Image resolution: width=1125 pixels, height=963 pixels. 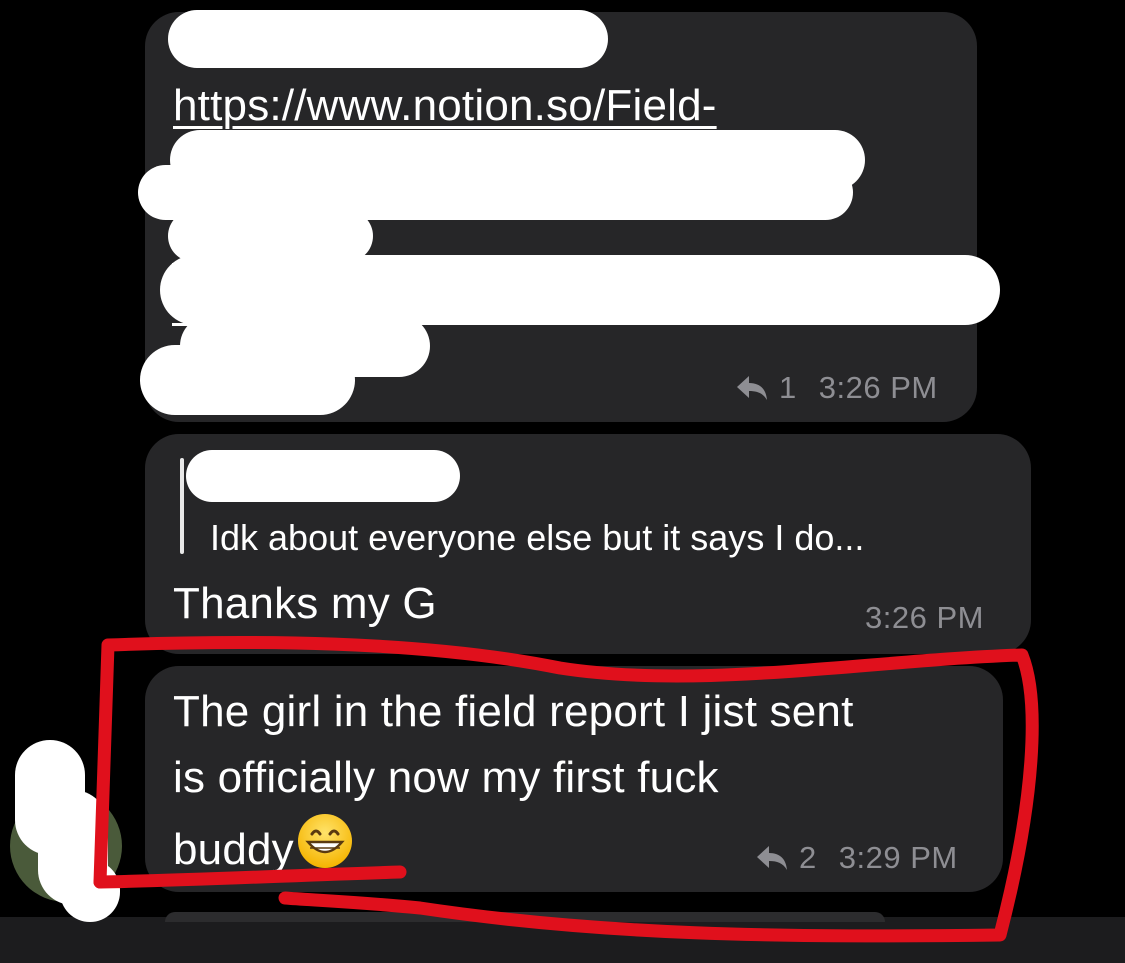 What do you see at coordinates (898, 857) in the screenshot?
I see `message-time: 3:29 PM` at bounding box center [898, 857].